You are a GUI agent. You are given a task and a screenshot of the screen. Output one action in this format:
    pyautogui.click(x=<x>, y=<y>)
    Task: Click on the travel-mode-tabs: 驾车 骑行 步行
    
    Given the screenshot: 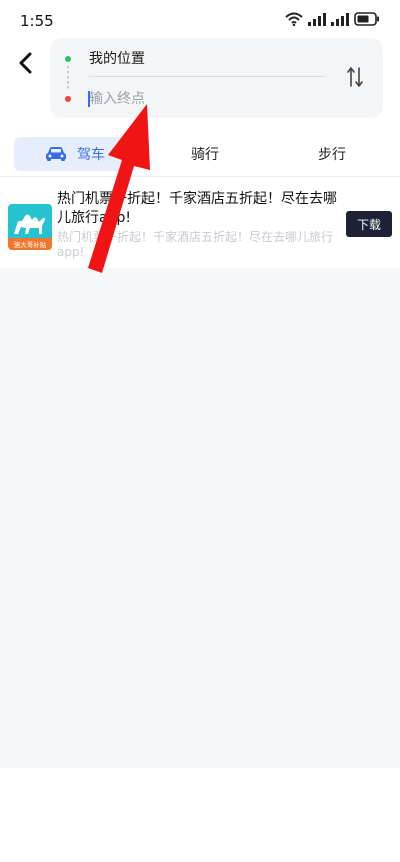 What is the action you would take?
    pyautogui.click(x=200, y=155)
    